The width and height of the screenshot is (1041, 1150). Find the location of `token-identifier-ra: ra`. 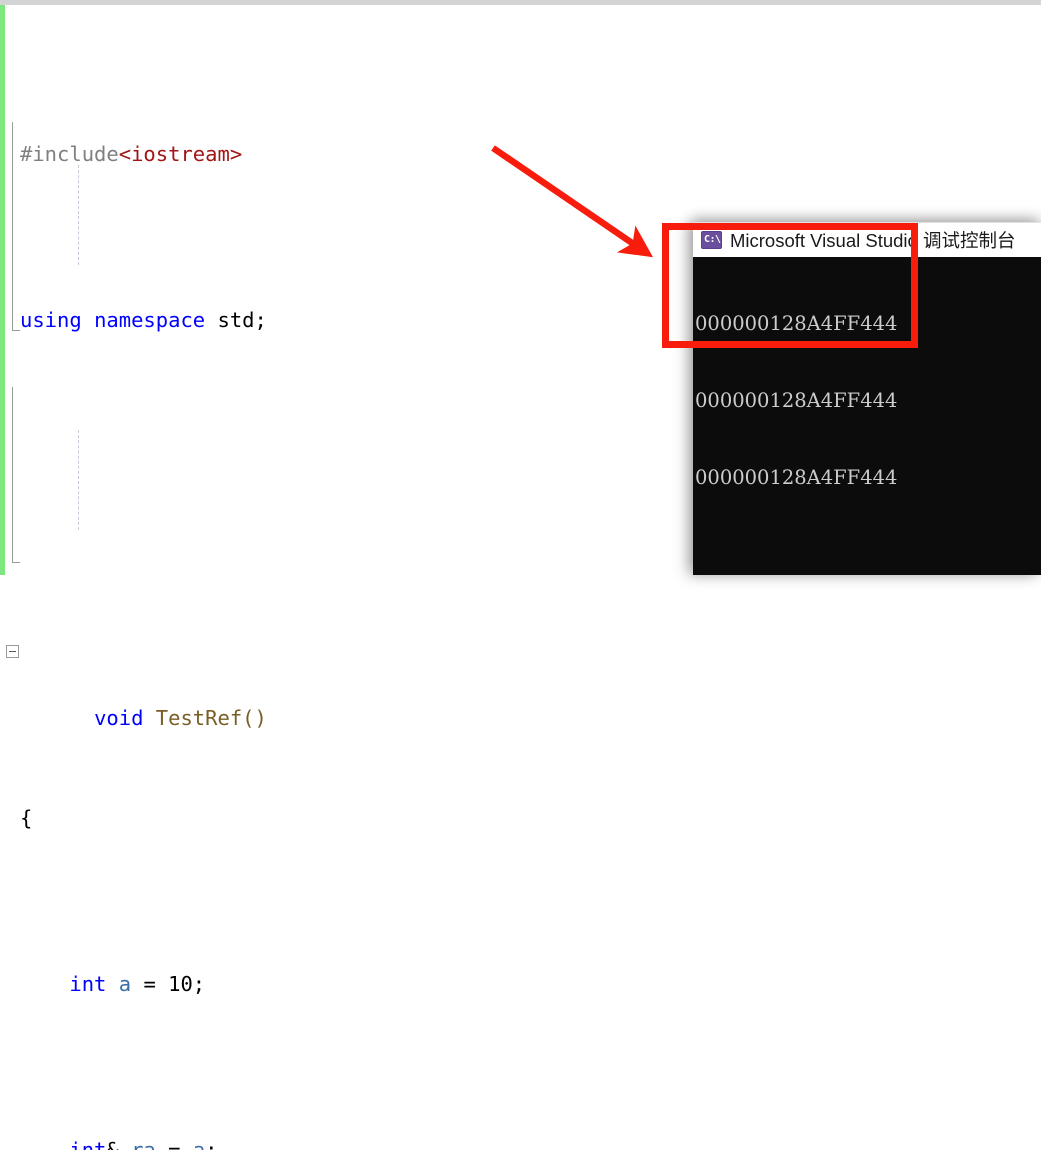

token-identifier-ra: ra is located at coordinates (143, 1143).